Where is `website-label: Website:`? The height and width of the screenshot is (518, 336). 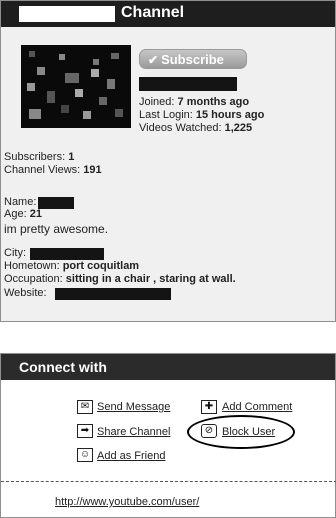
website-label: Website: is located at coordinates (25, 293).